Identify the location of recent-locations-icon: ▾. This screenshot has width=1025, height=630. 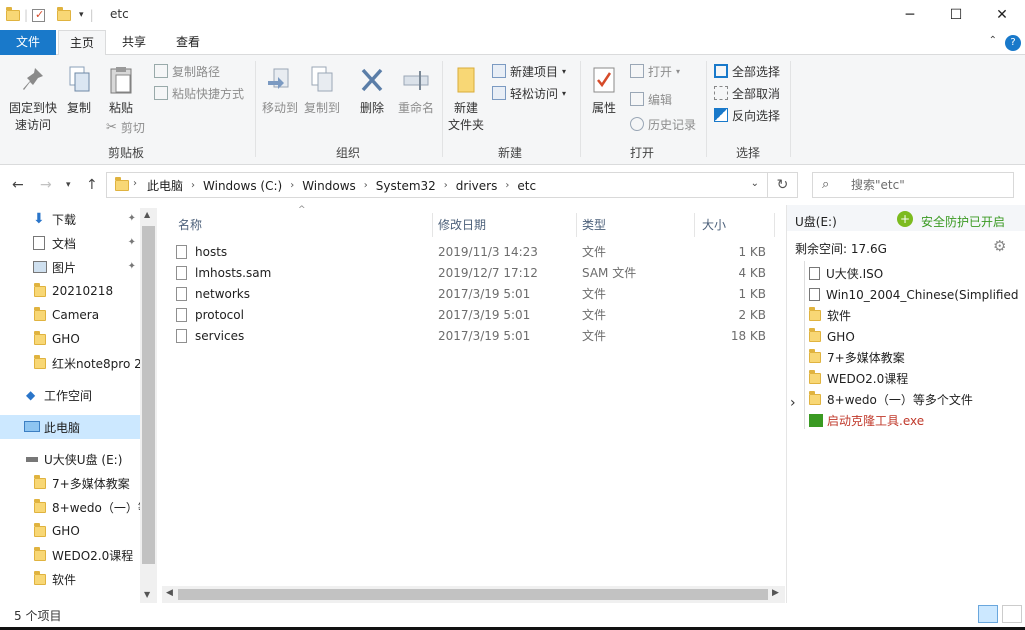
(68, 185).